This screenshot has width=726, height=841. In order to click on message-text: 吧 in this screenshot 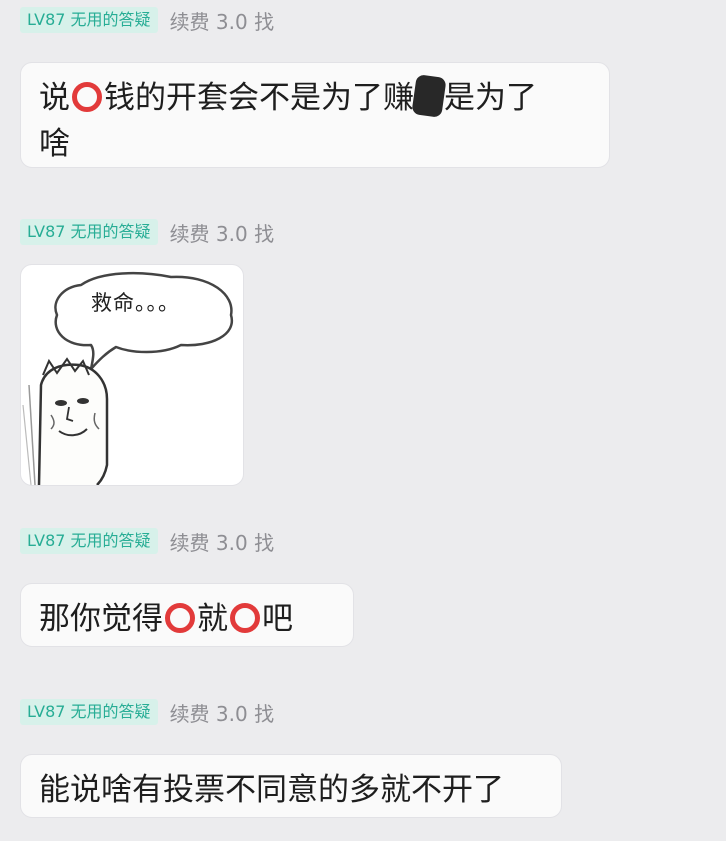, I will do `click(277, 619)`.